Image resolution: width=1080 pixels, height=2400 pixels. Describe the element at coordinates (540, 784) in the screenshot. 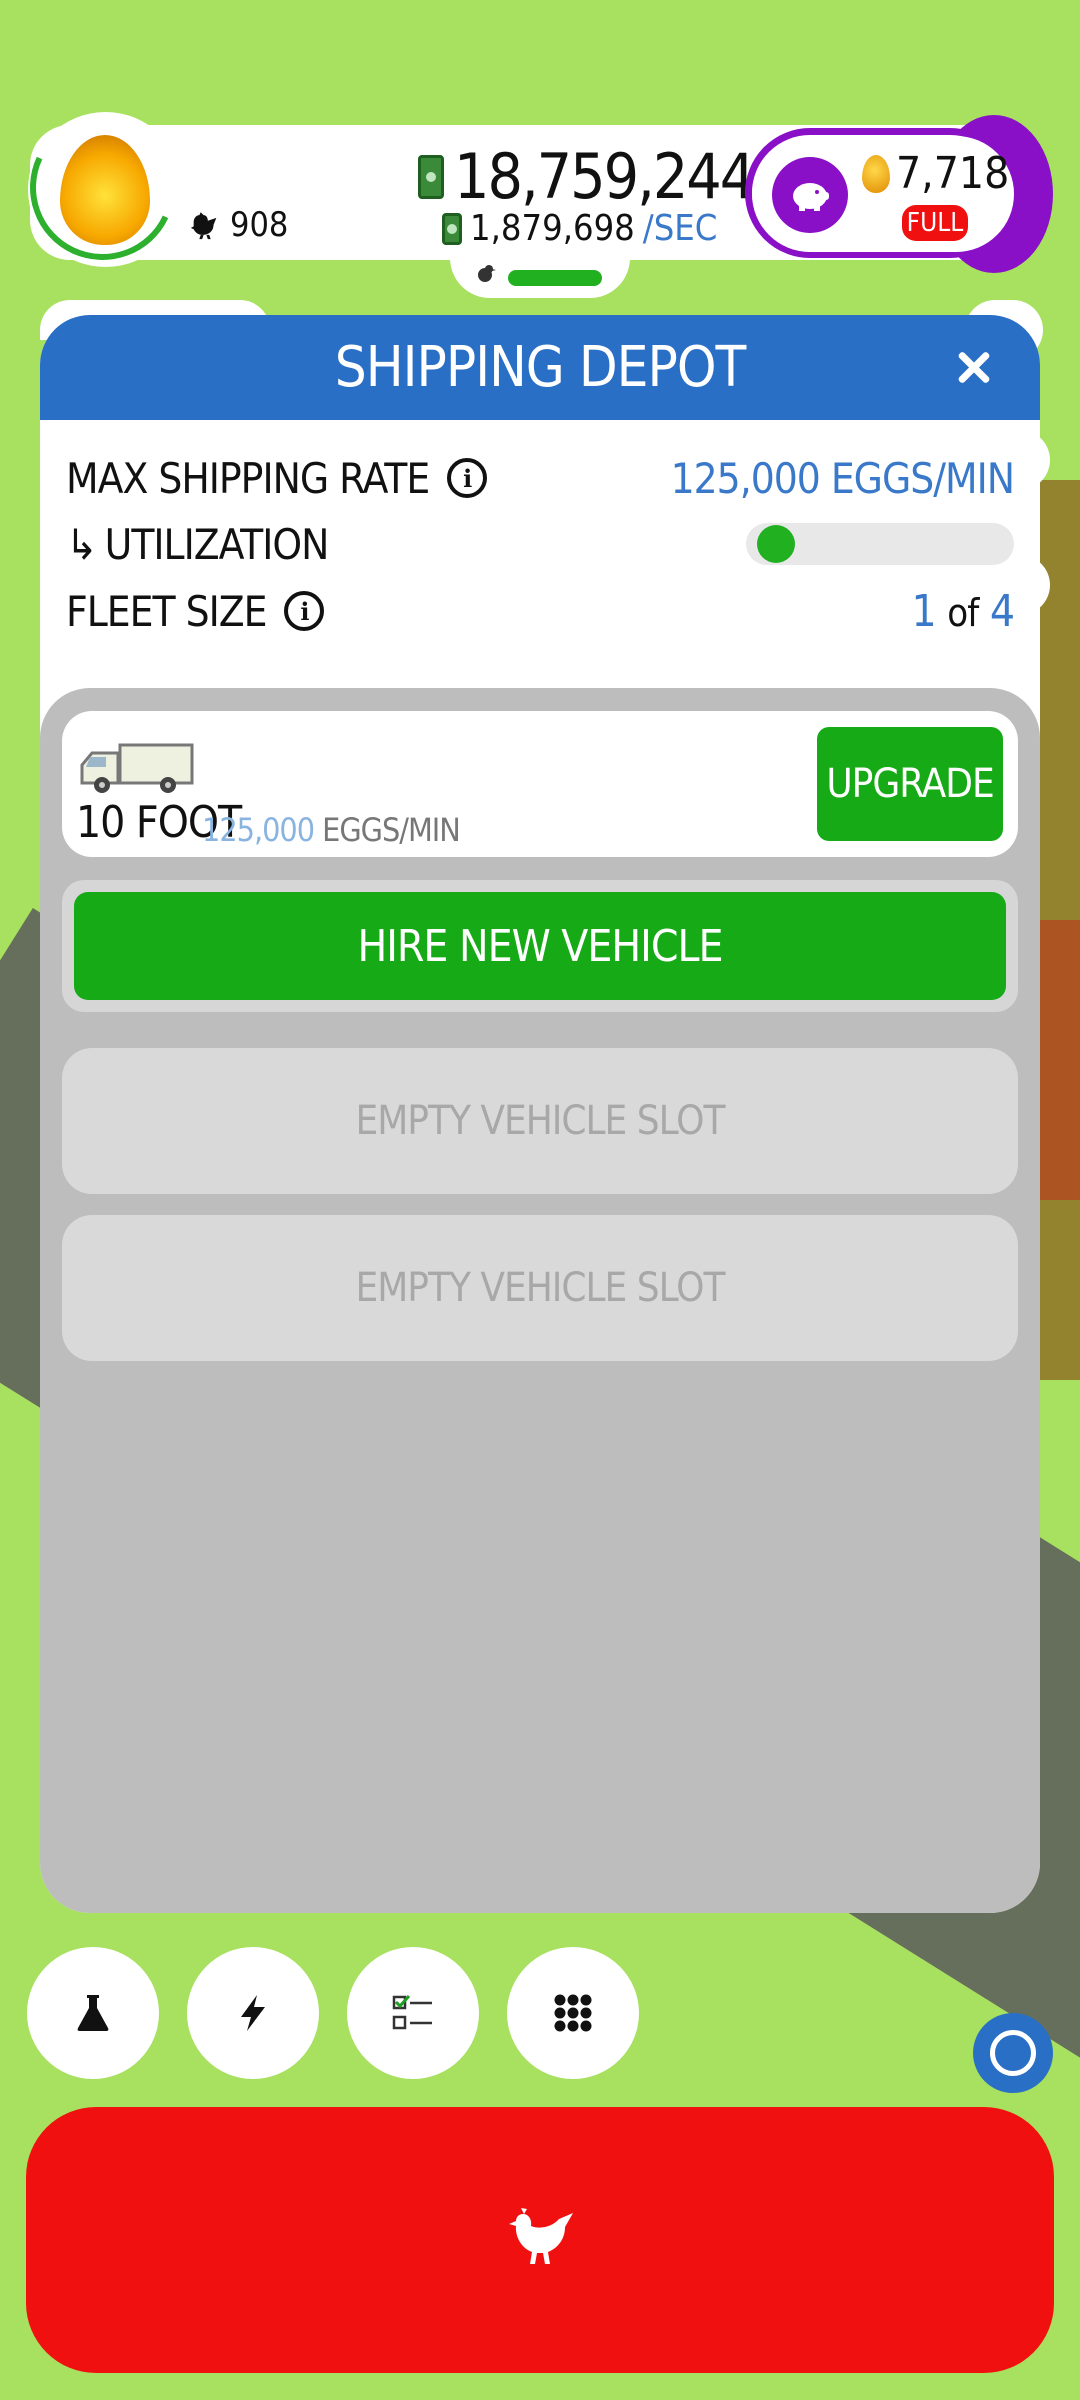

I see `vehicle-card: 10 FOOT 125,000 EGGS/MIN UPGRADE` at that location.